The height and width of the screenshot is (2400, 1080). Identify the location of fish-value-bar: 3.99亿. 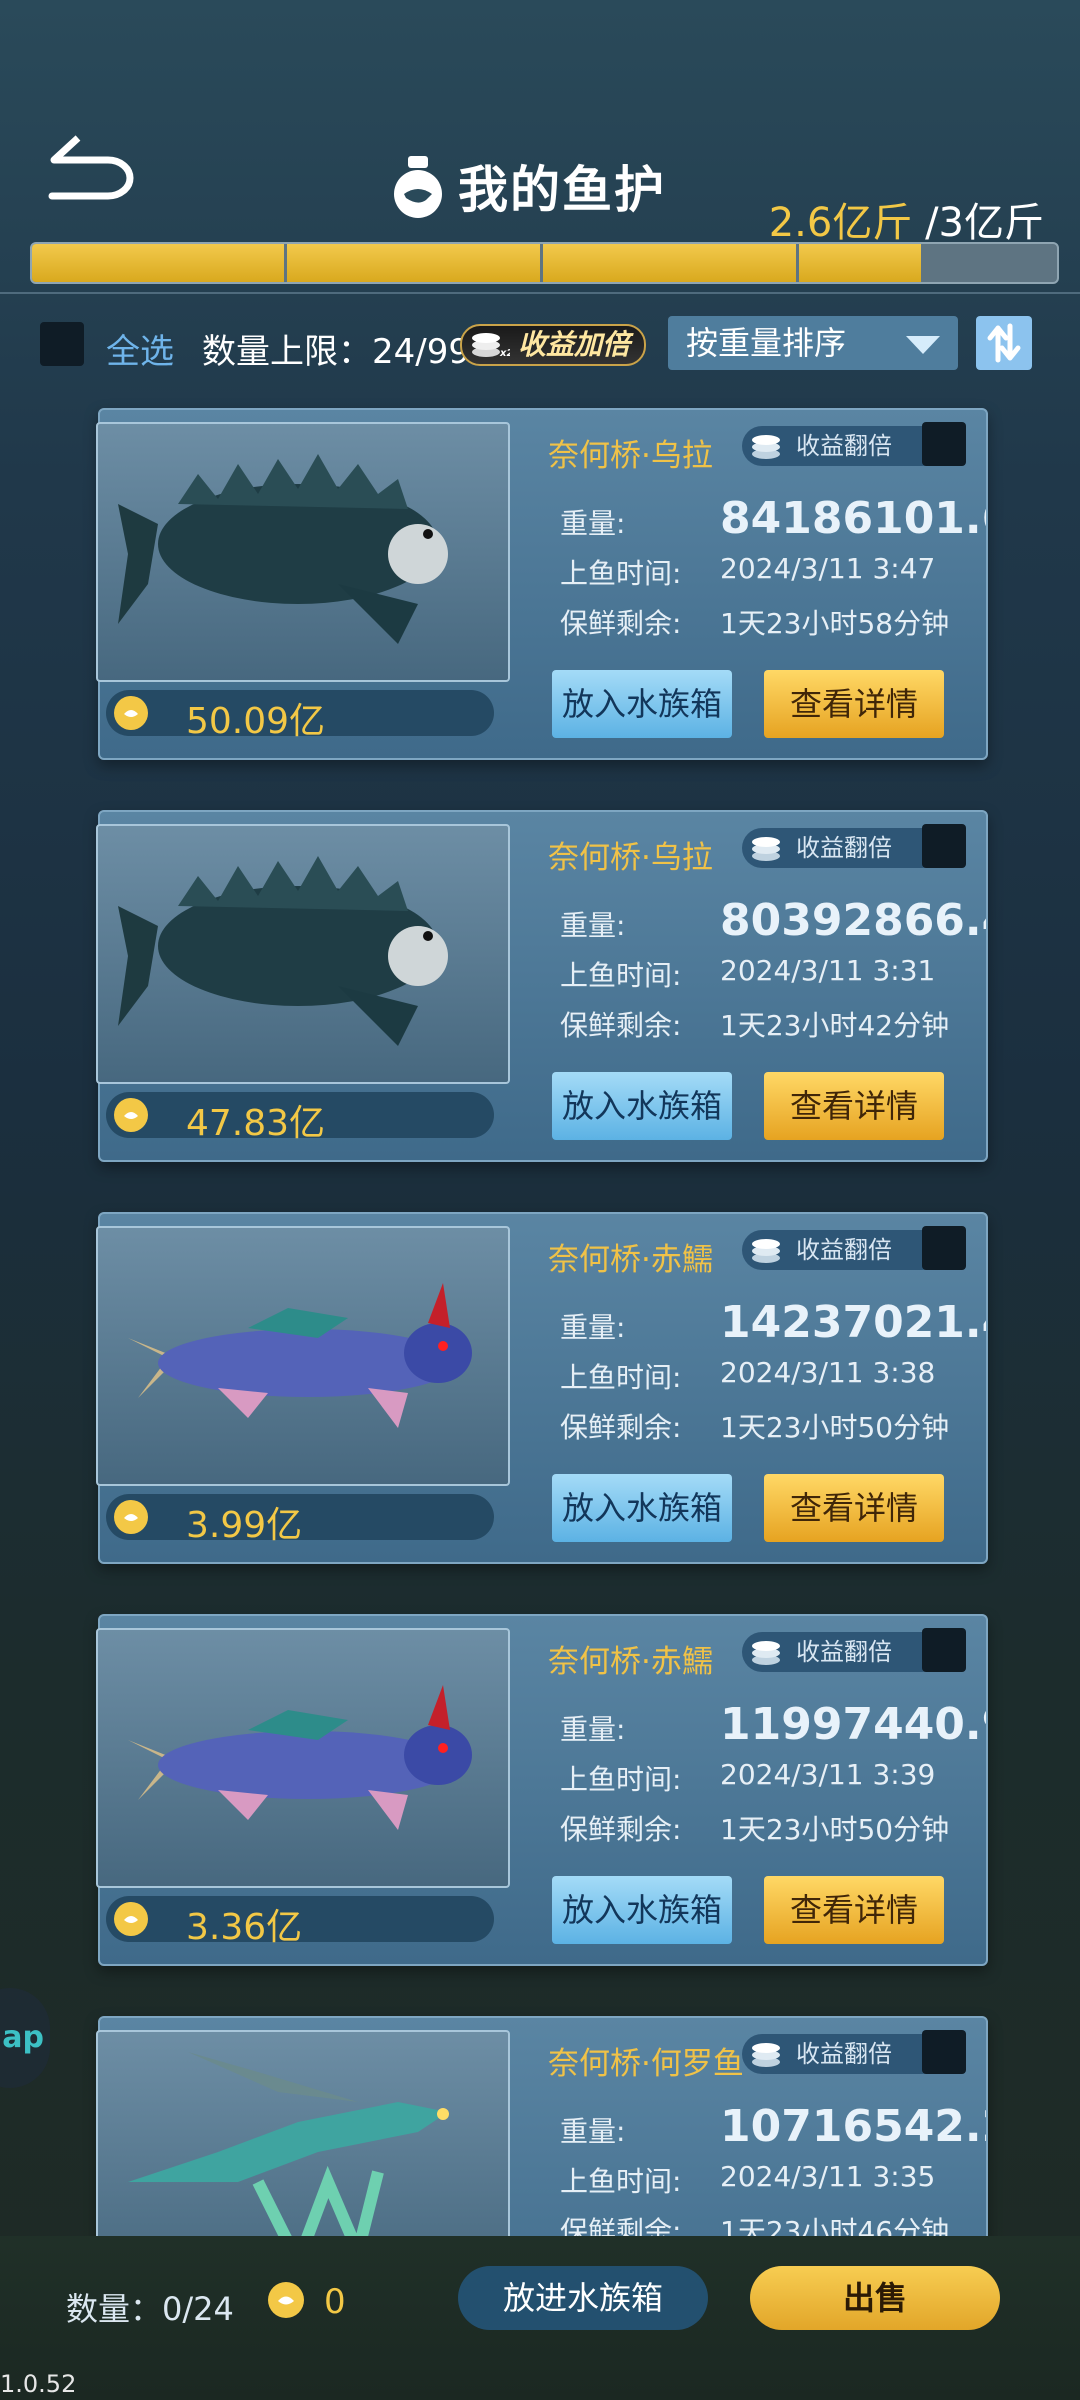
(300, 1520).